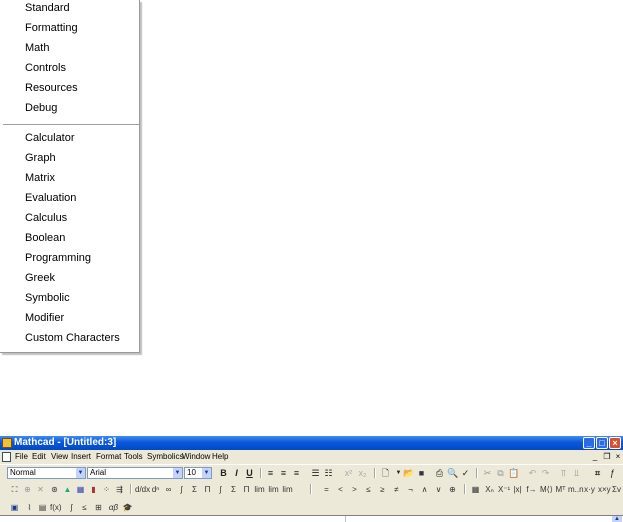 Image resolution: width=623 pixels, height=522 pixels. Describe the element at coordinates (220, 457) in the screenshot. I see `menu-help: Help` at that location.